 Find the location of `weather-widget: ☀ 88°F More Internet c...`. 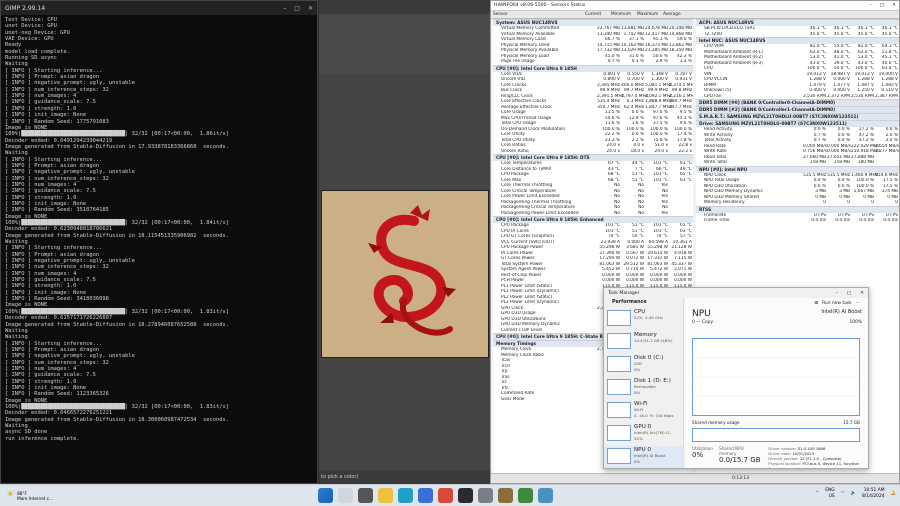

weather-widget: ☀ 88°F More Internet c... is located at coordinates (40, 496).